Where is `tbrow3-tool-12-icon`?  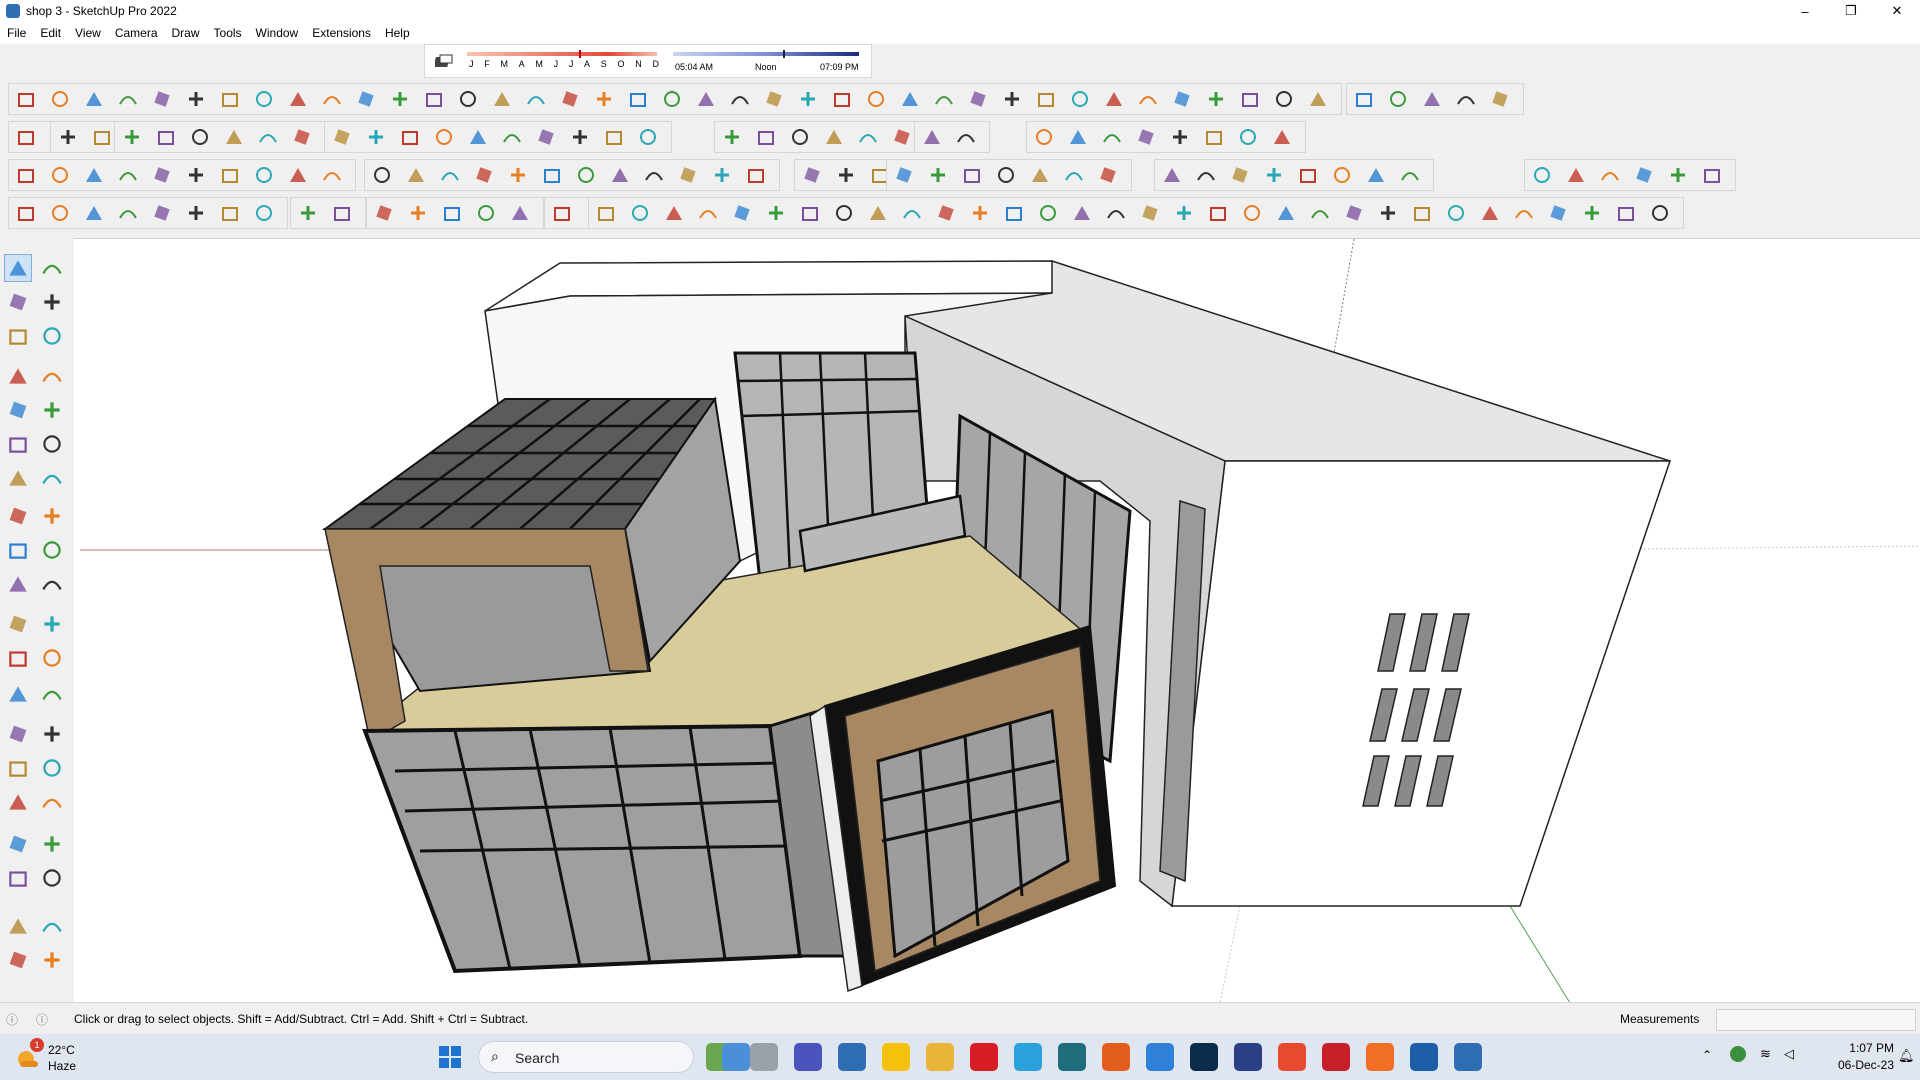
tbrow3-tool-12-icon is located at coordinates (450, 175).